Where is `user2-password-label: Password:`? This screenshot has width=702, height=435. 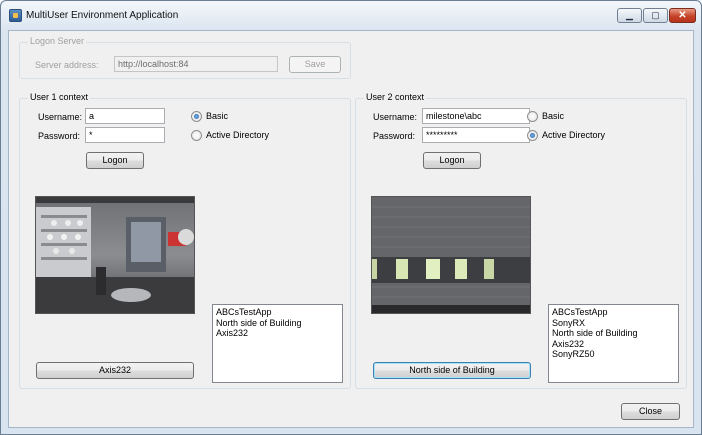 user2-password-label: Password: is located at coordinates (394, 136).